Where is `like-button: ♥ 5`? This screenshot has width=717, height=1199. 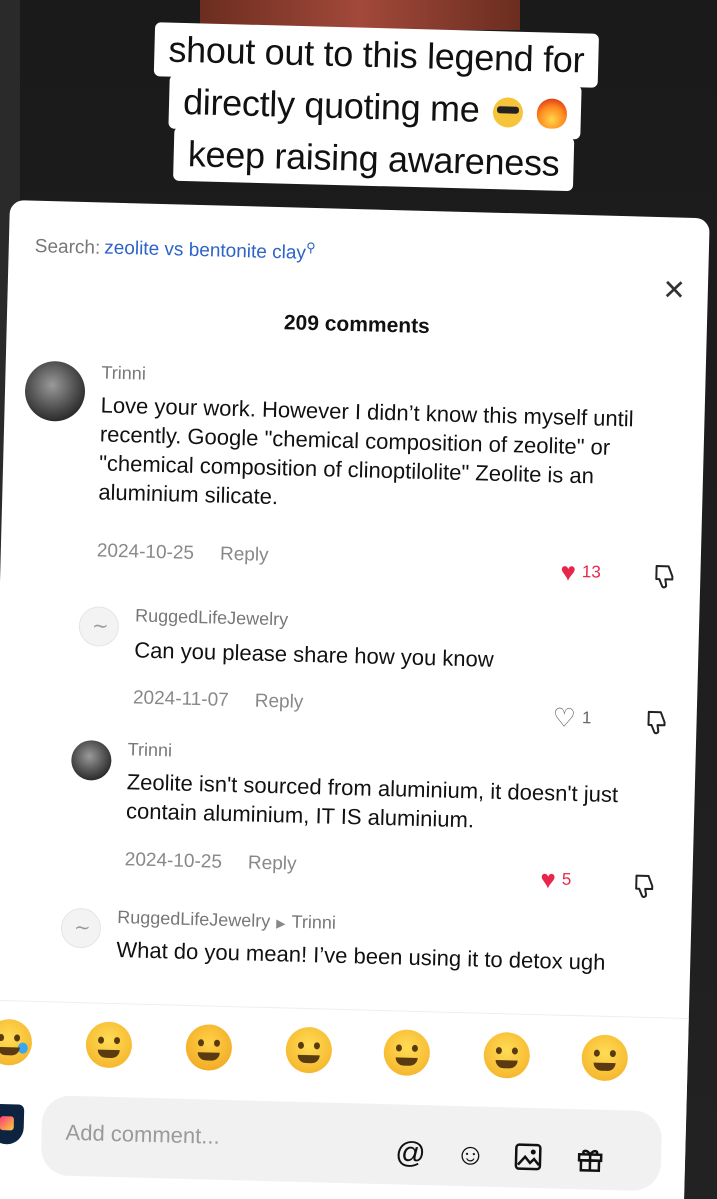 like-button: ♥ 5 is located at coordinates (556, 879).